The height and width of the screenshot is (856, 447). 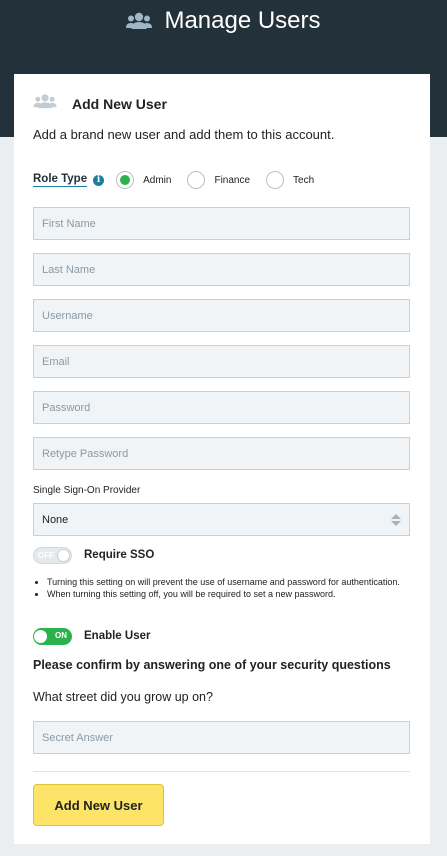 I want to click on require-sso-label: Require SSO, so click(x=119, y=555).